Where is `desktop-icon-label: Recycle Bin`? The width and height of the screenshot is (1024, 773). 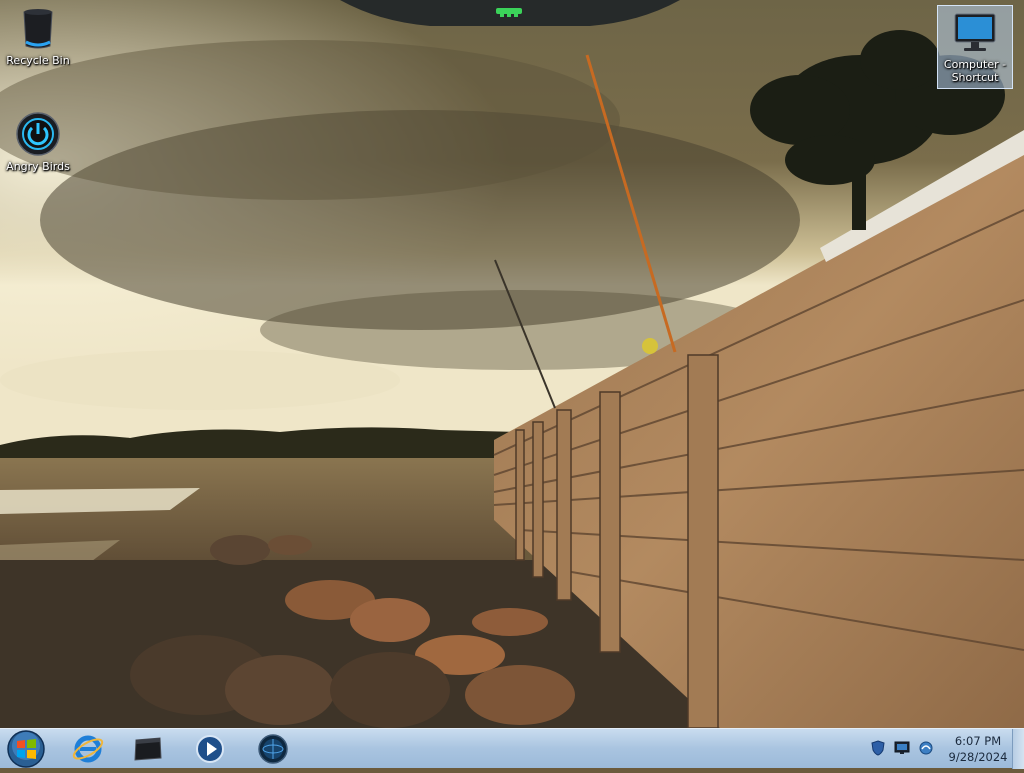 desktop-icon-label: Recycle Bin is located at coordinates (38, 60).